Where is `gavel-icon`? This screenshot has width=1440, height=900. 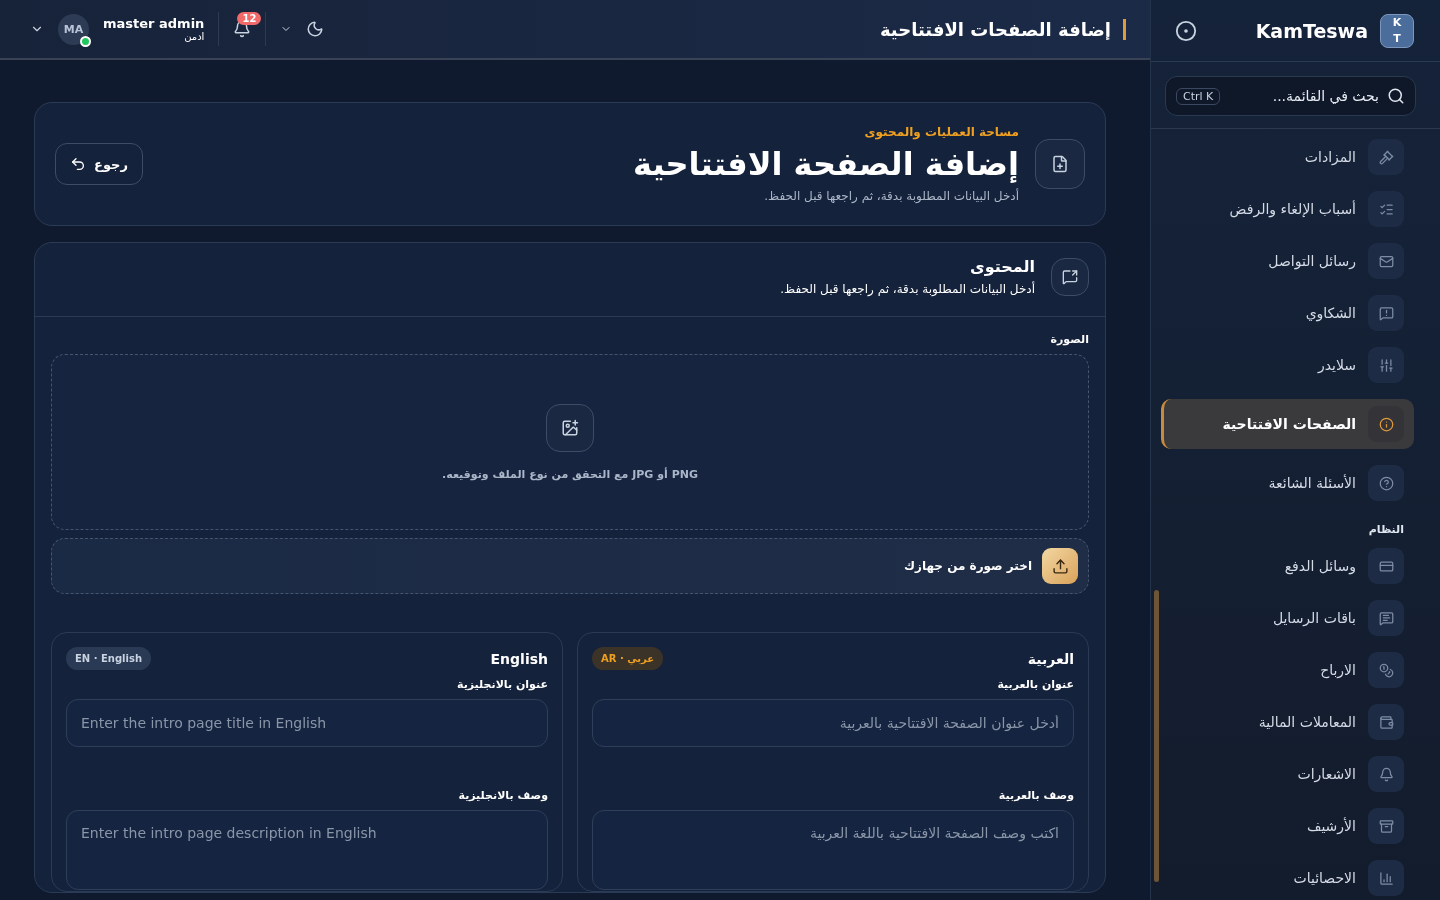 gavel-icon is located at coordinates (1386, 157).